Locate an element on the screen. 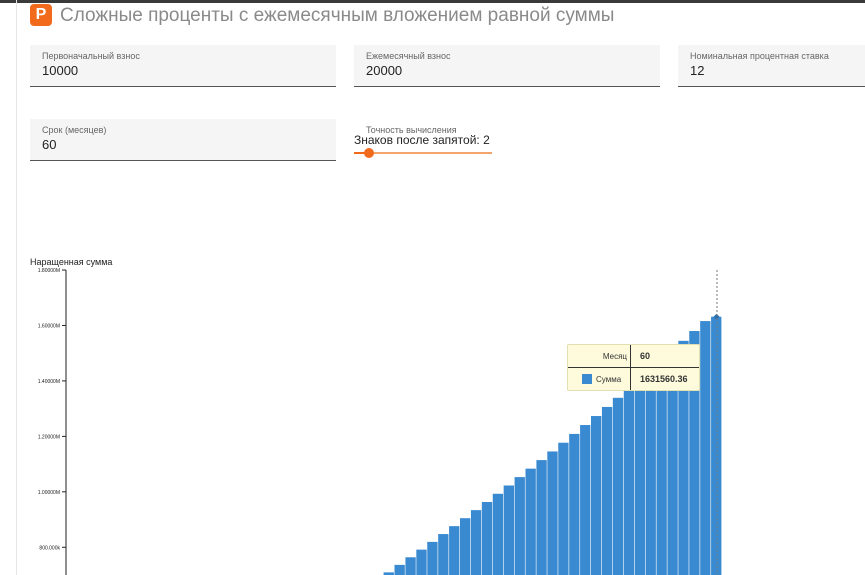 The height and width of the screenshot is (575, 865). interest-rate-input is located at coordinates (771, 70).